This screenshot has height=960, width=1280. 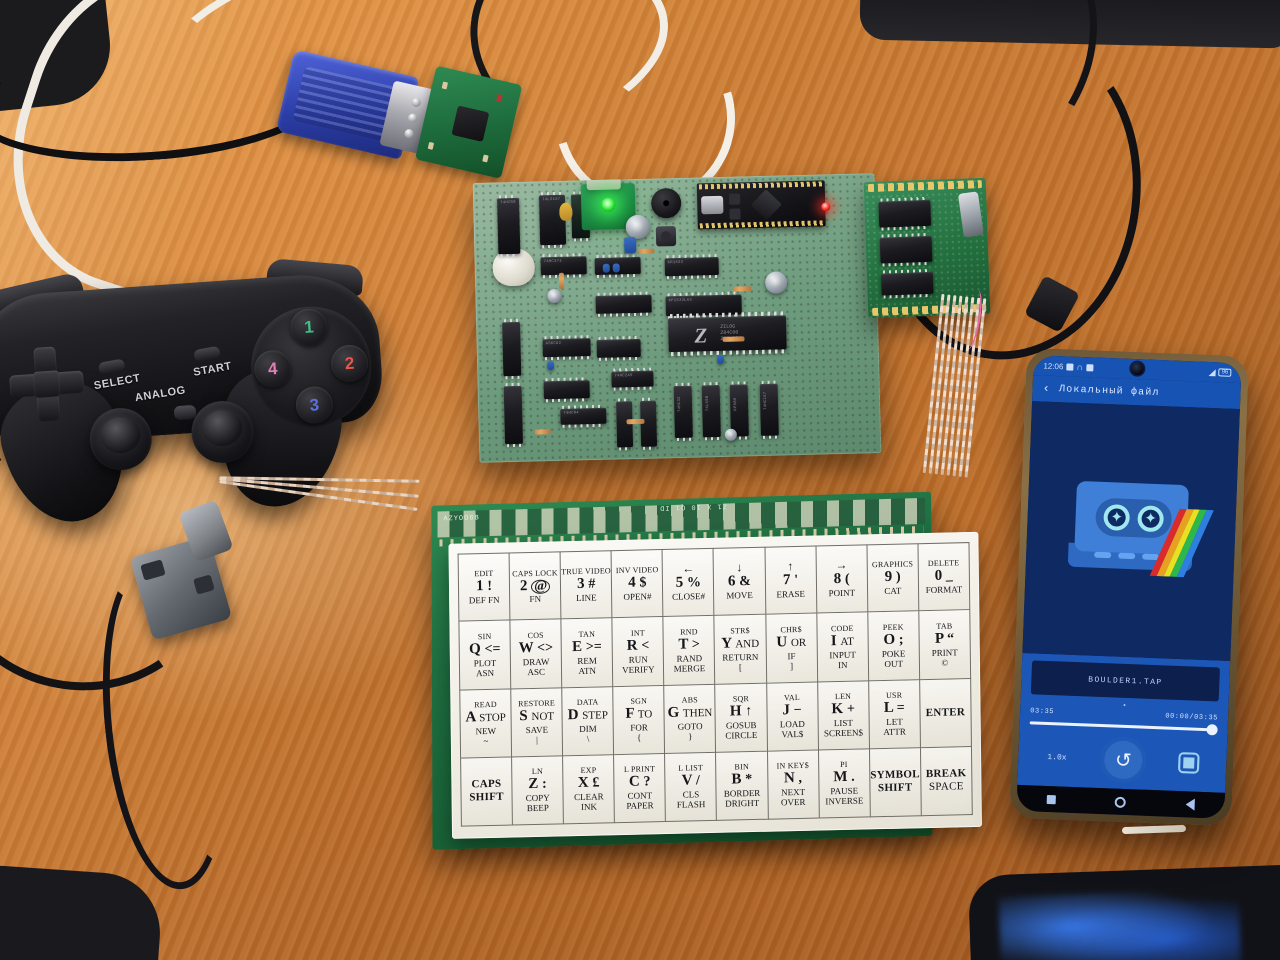 I want to click on dpad, so click(x=46, y=384).